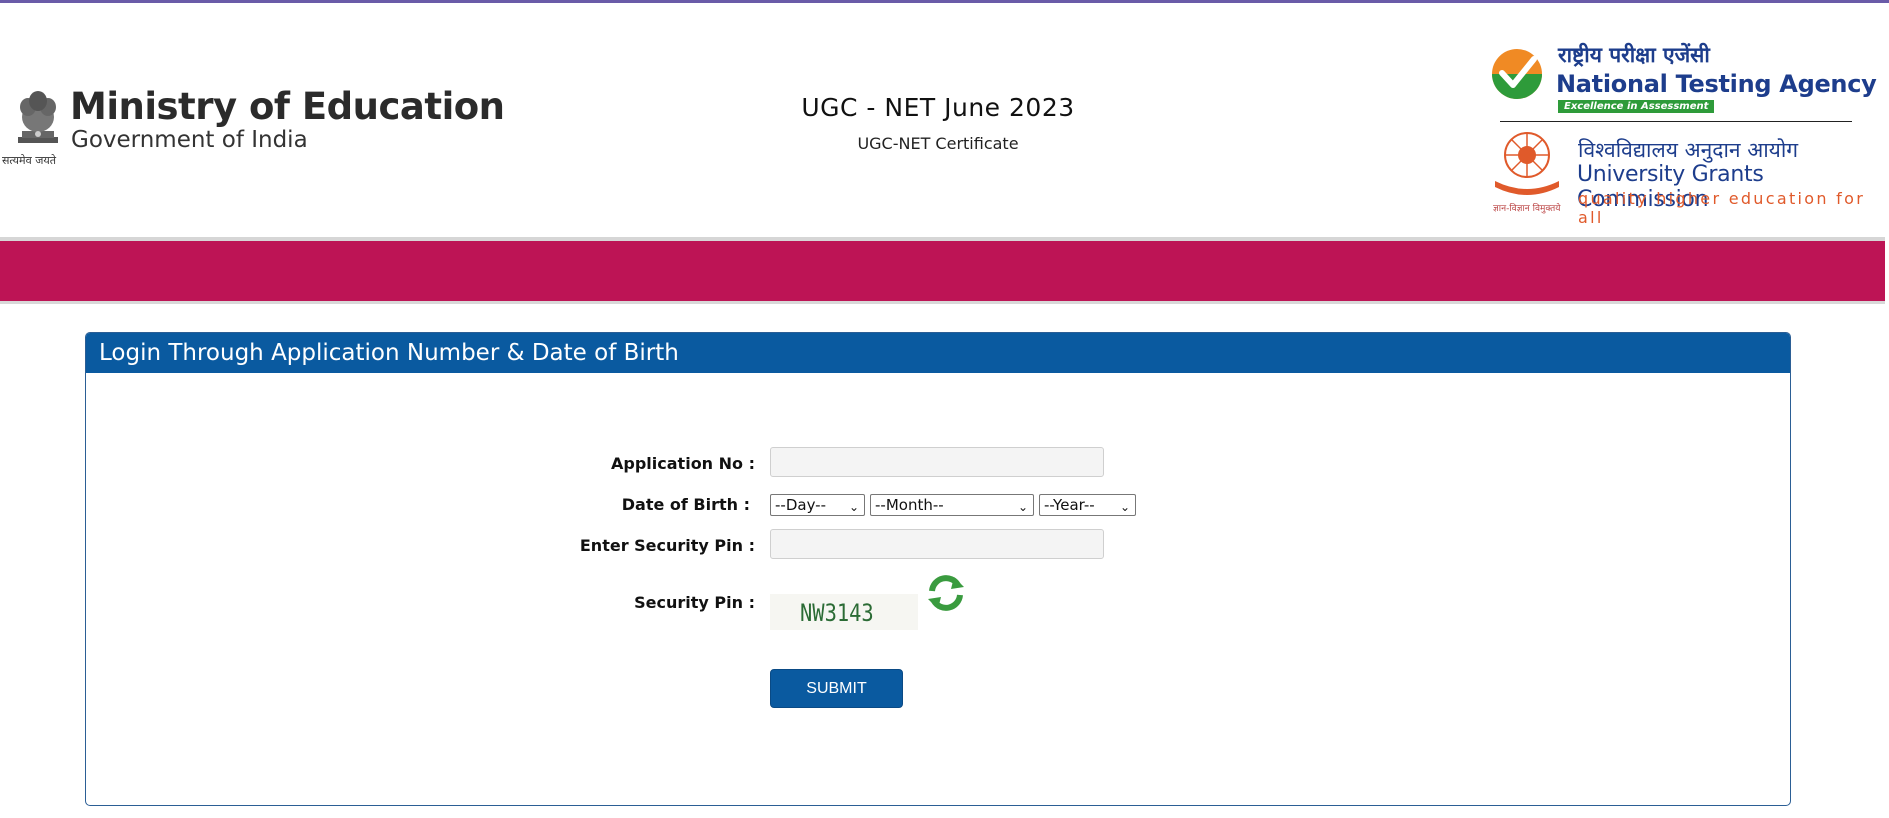  Describe the element at coordinates (1636, 106) in the screenshot. I see `nta-tagline: Excellence in Assessment` at that location.